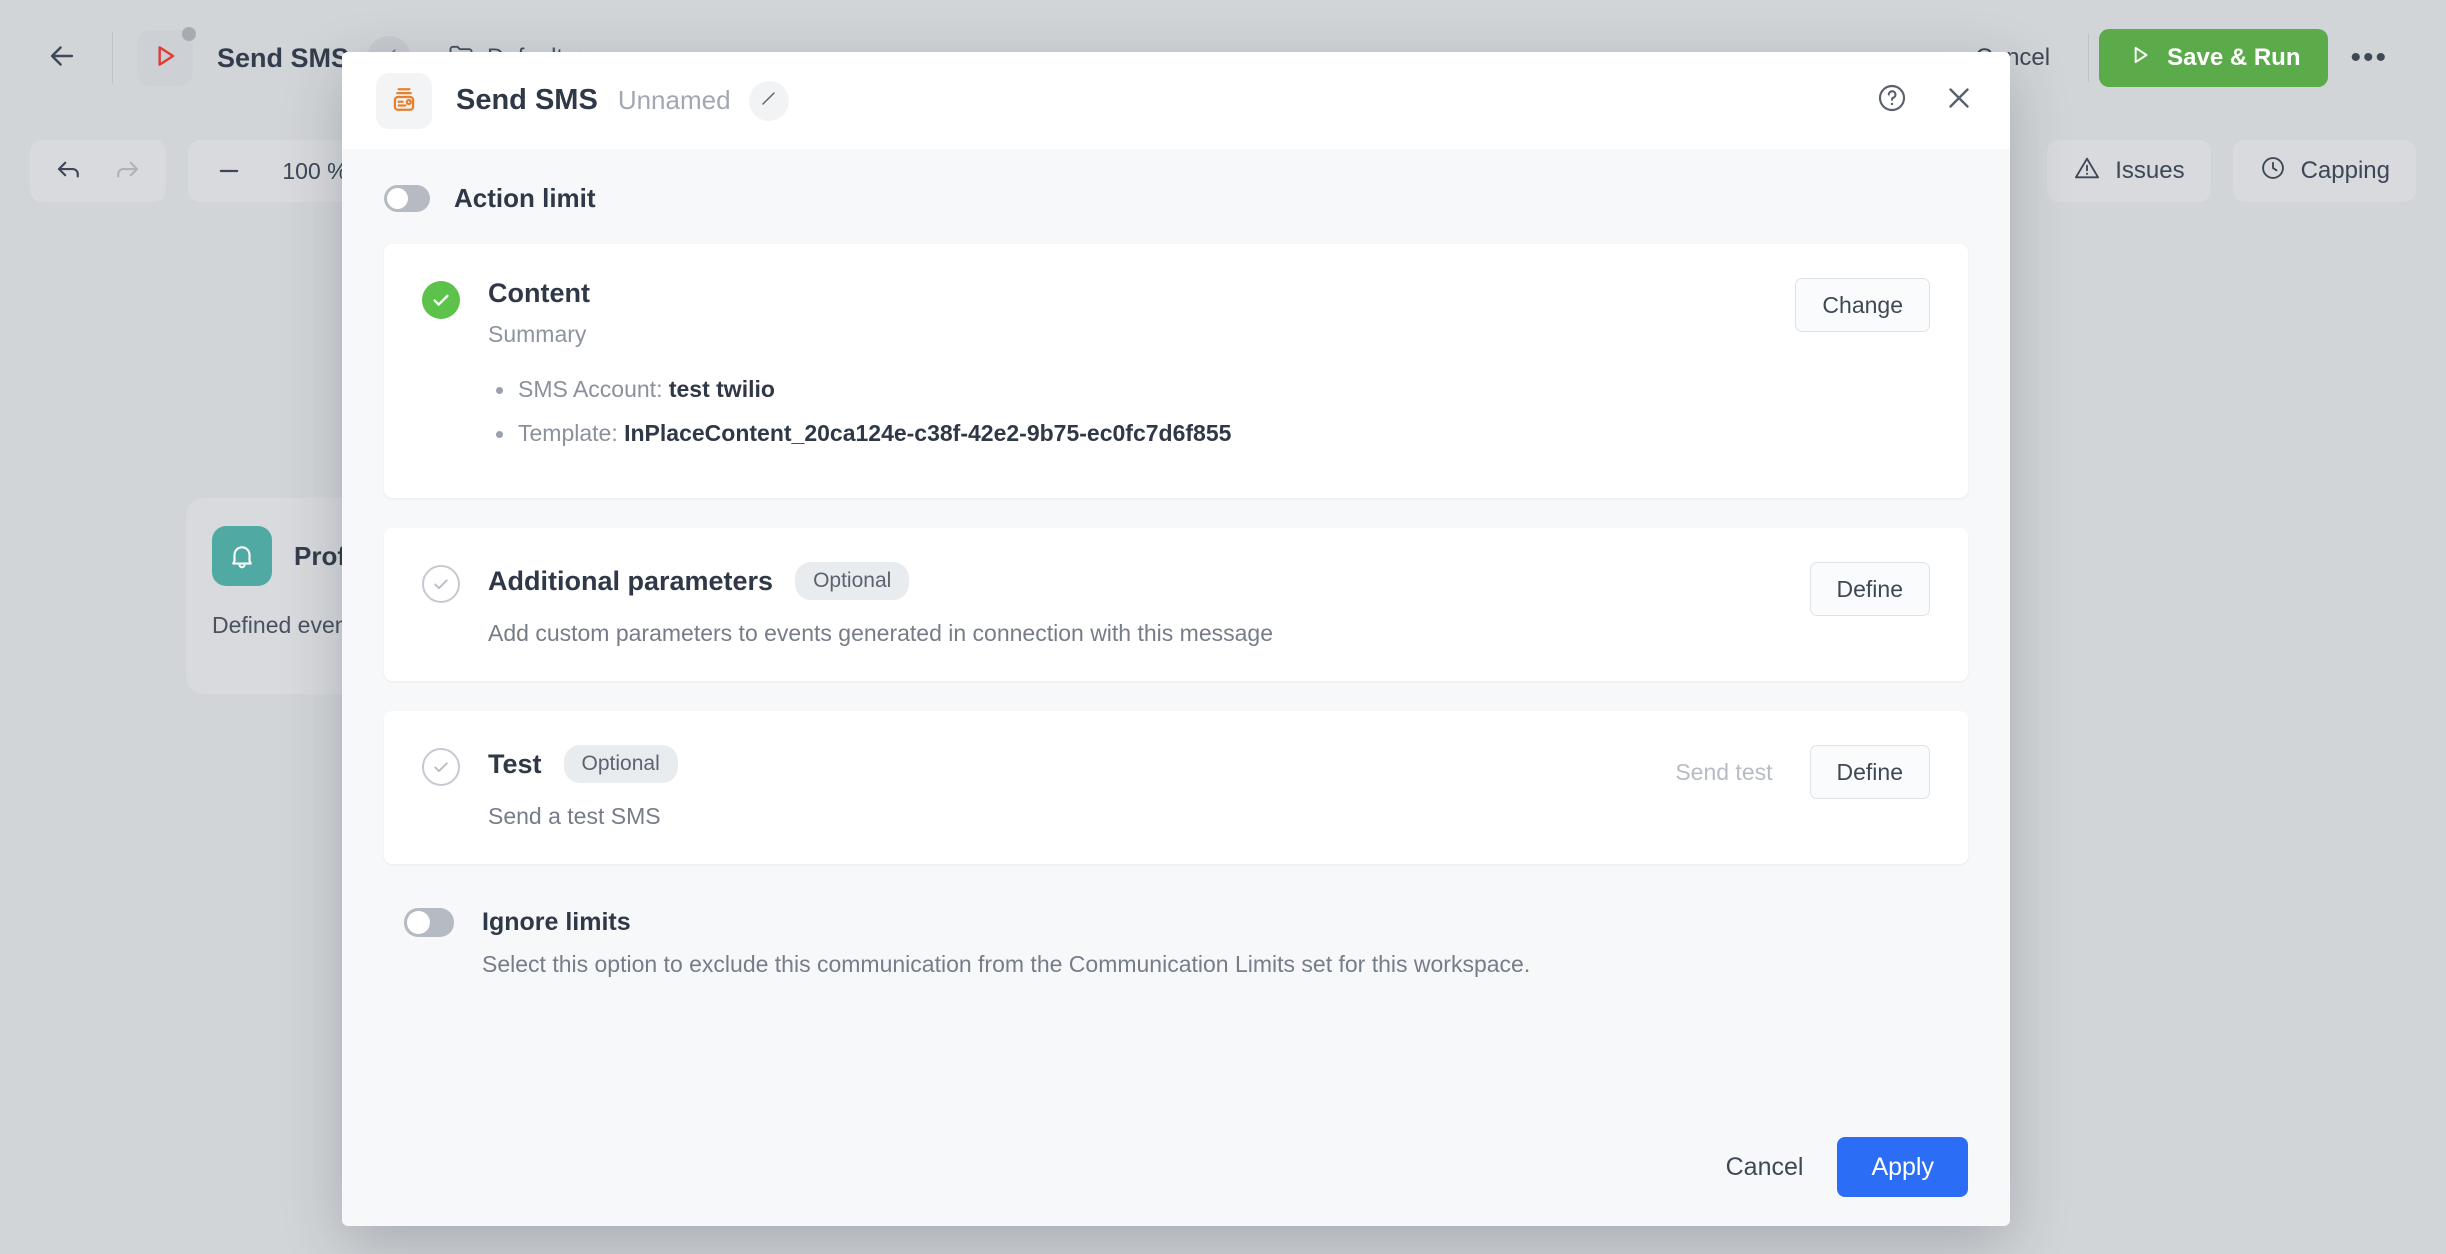 This screenshot has height=1254, width=2446. I want to click on section-content-actions: Change, so click(1862, 305).